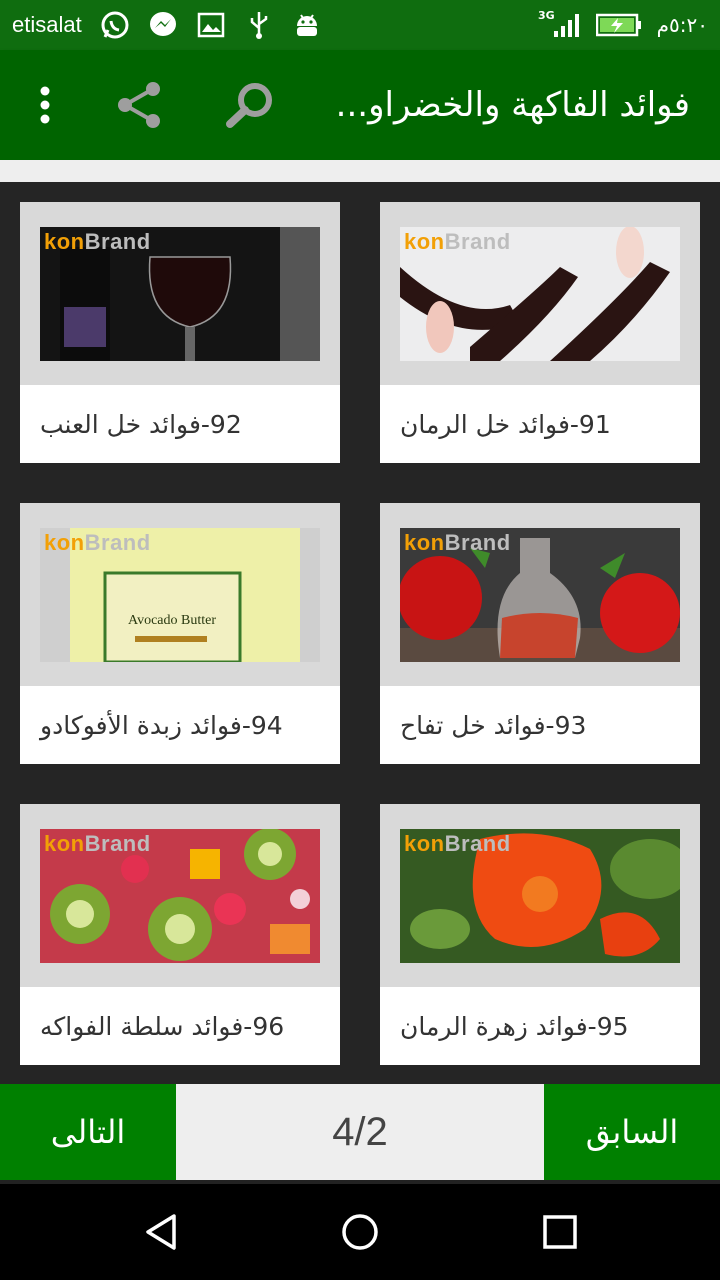  I want to click on back-icon, so click(161, 1232).